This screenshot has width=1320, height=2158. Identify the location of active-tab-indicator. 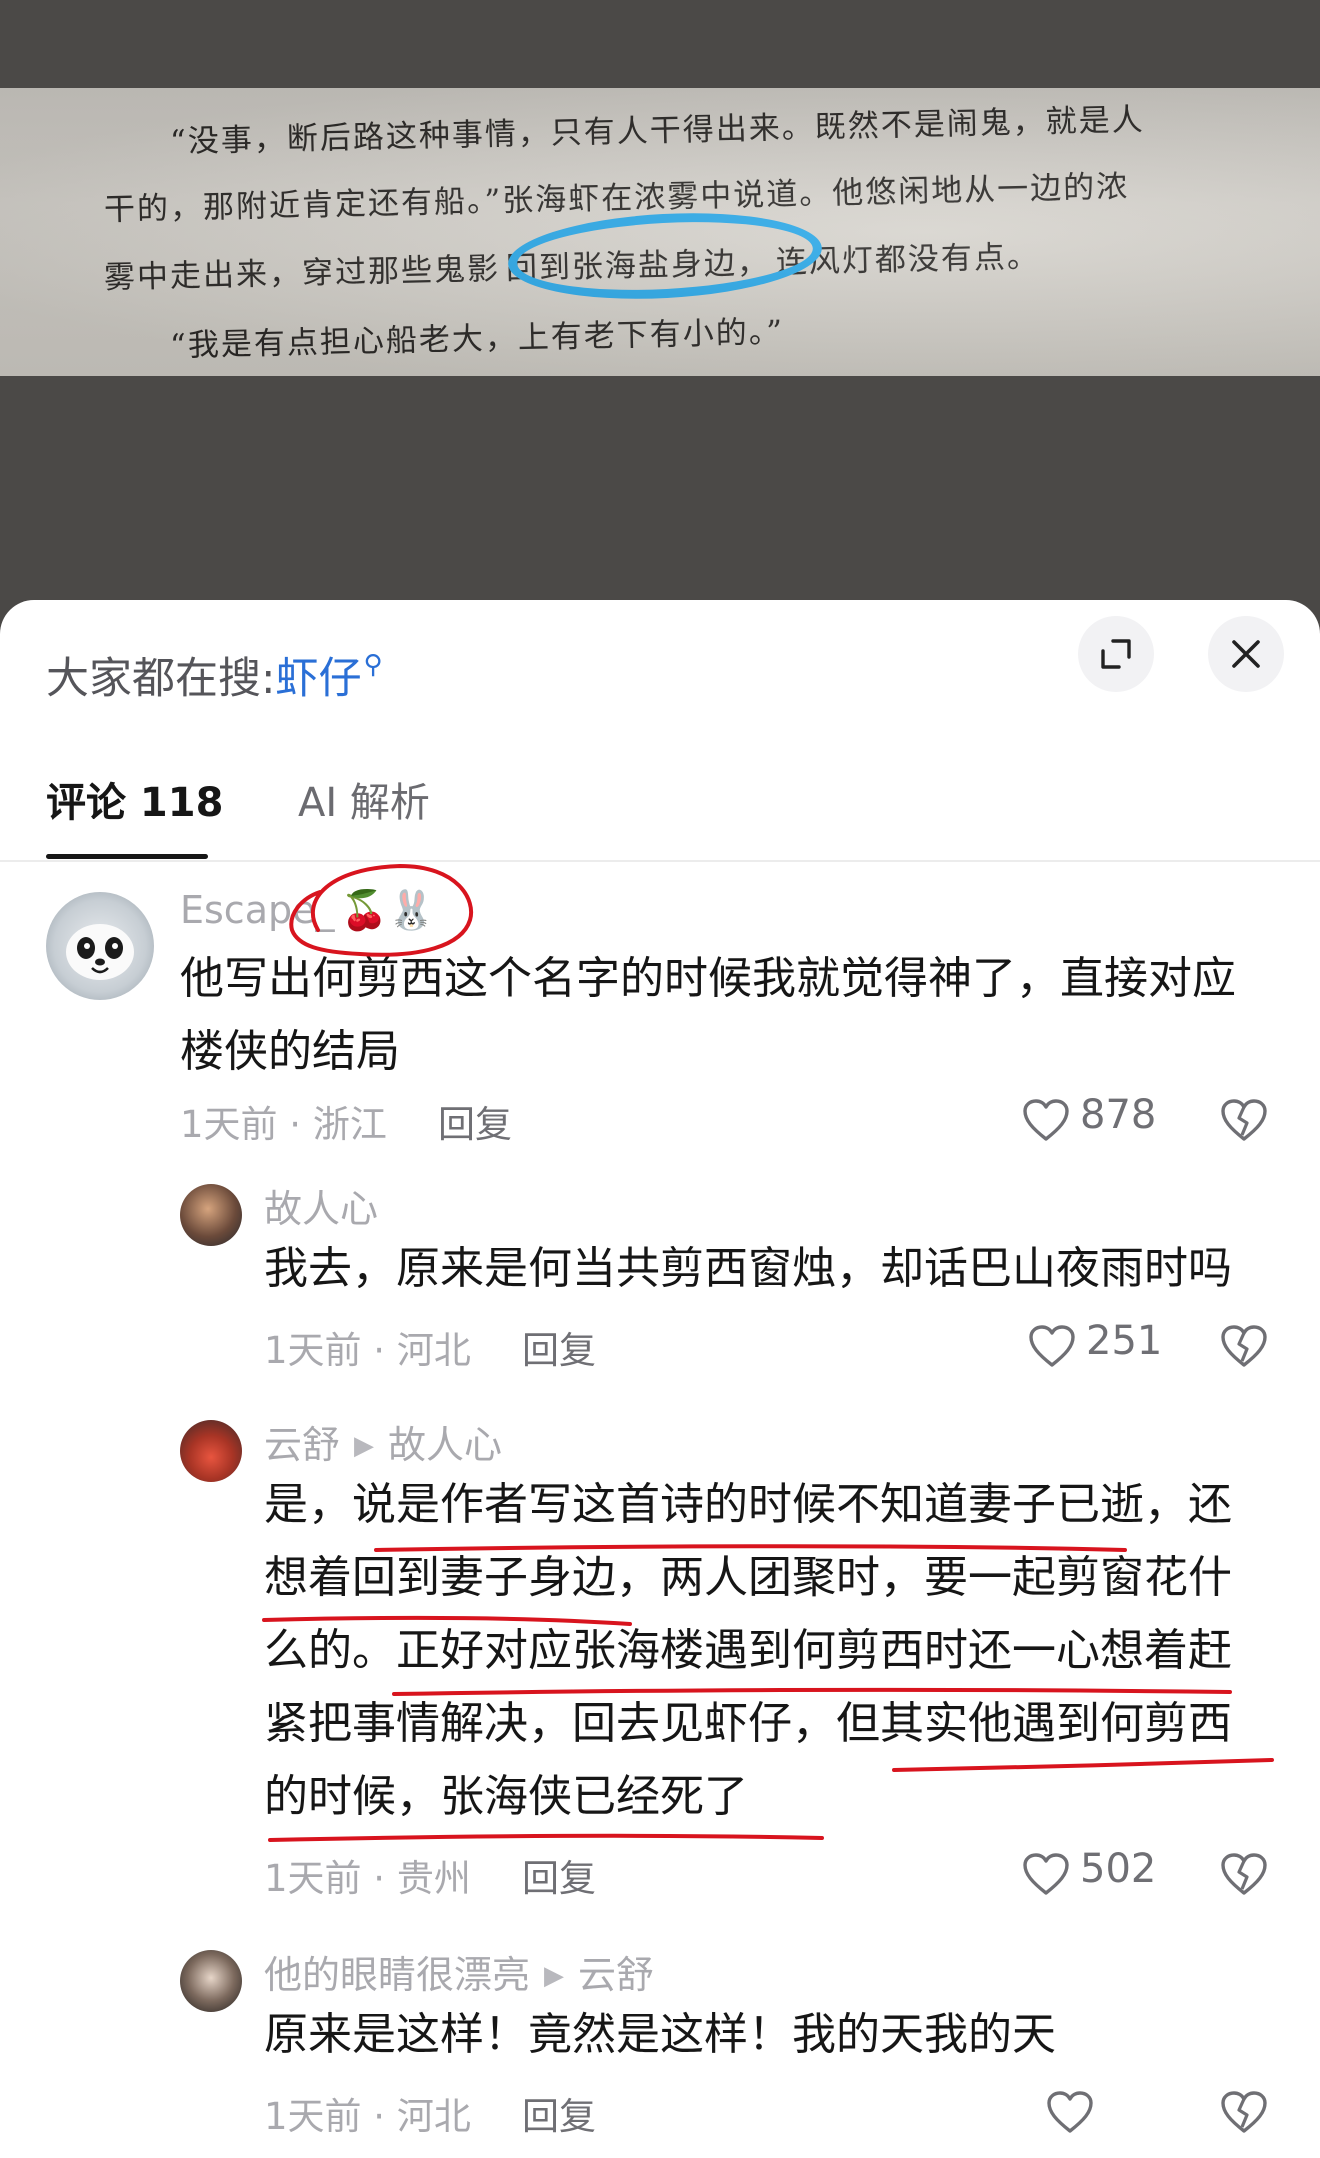
(127, 856).